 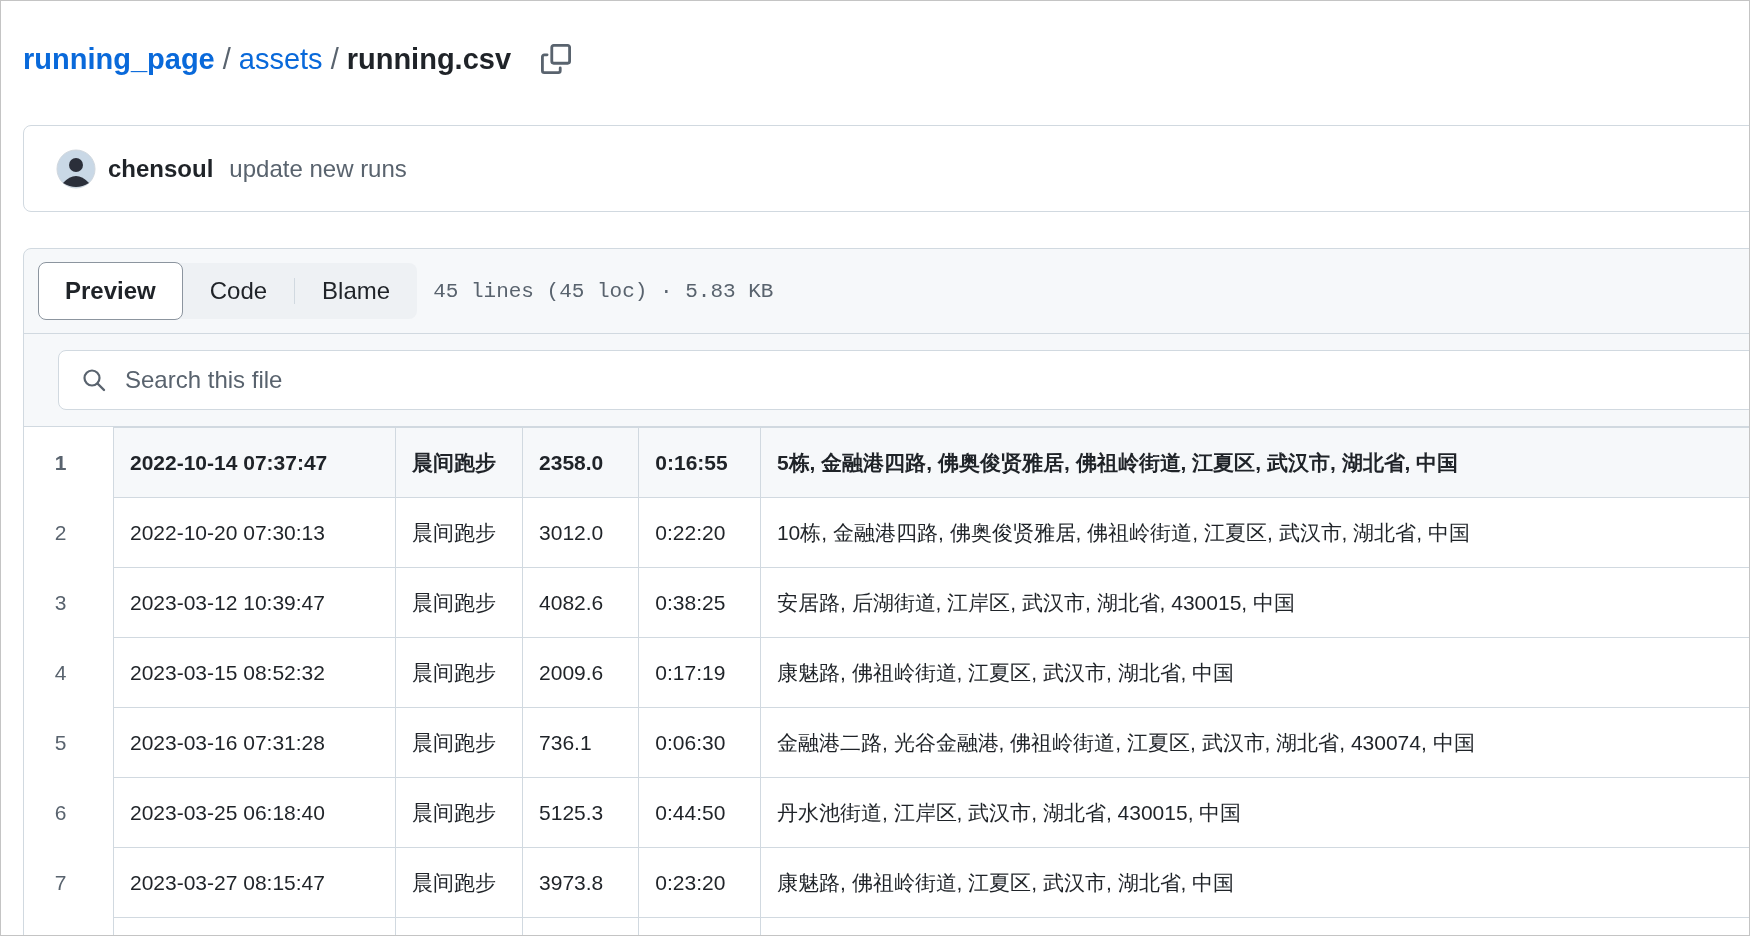 What do you see at coordinates (254, 672) in the screenshot?
I see `table-cell: 2023-03-15 08:52:32` at bounding box center [254, 672].